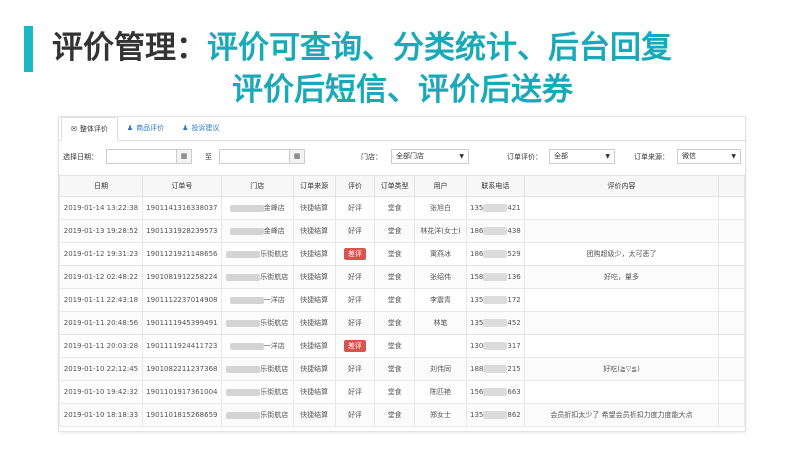 This screenshot has width=800, height=450. Describe the element at coordinates (621, 277) in the screenshot. I see `cell-review-content: 好吃，量多` at that location.